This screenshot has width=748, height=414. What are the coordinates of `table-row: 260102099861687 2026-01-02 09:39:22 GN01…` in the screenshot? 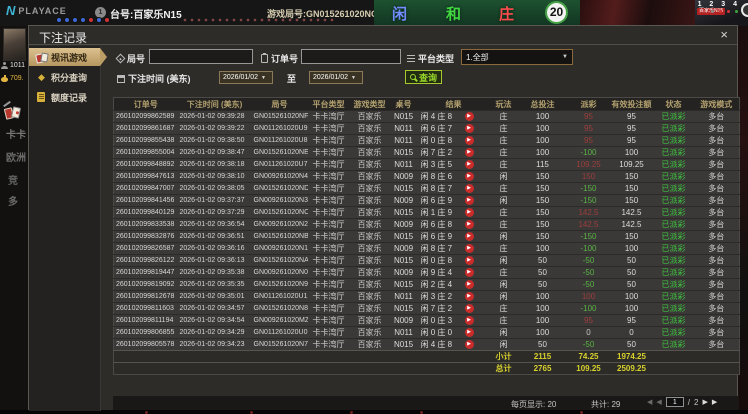 It's located at (426, 128).